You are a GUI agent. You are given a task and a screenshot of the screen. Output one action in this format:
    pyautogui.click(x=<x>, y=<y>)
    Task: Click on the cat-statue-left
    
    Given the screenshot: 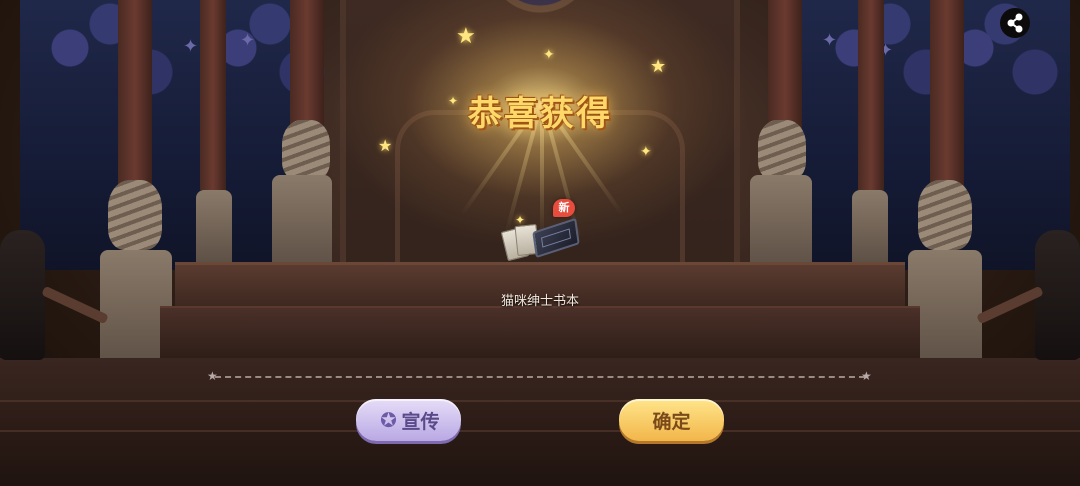 What is the action you would take?
    pyautogui.click(x=22, y=295)
    